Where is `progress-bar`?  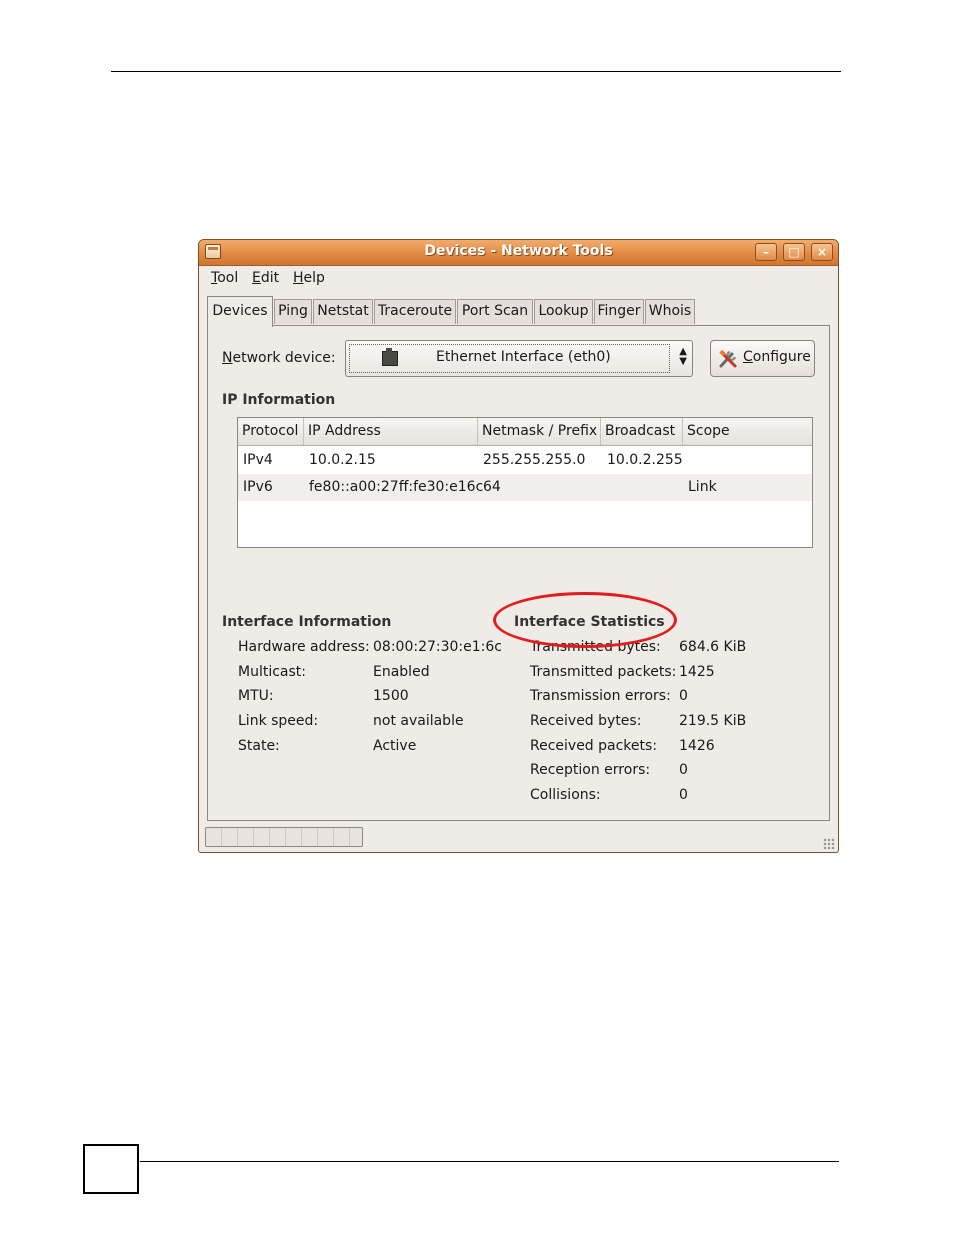
progress-bar is located at coordinates (284, 837).